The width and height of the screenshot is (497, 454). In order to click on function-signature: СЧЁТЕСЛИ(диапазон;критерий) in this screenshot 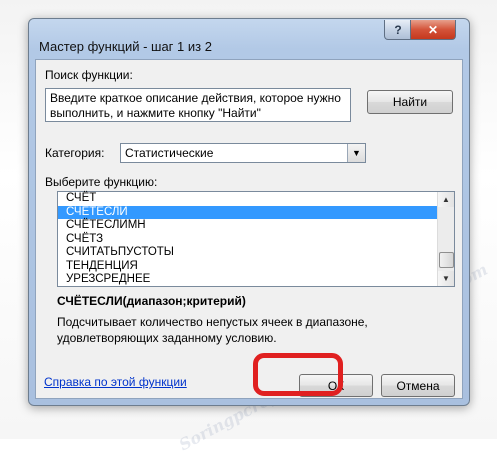, I will do `click(151, 301)`.